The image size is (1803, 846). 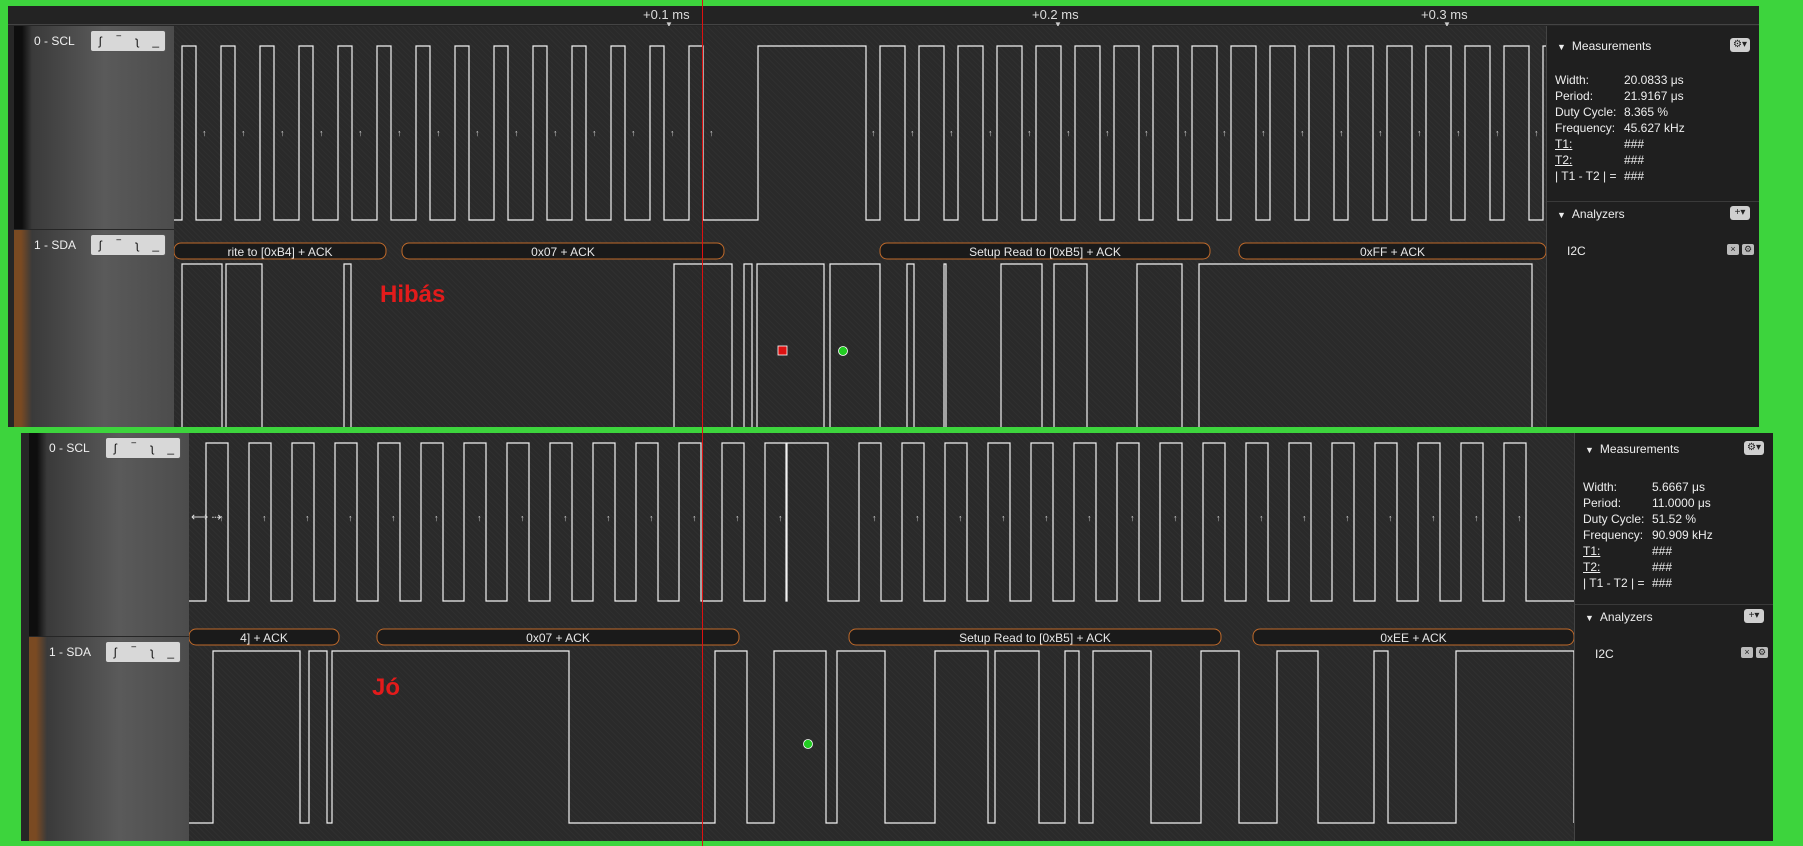 What do you see at coordinates (279, 252) in the screenshot?
I see `decoded-label: rite to [0xB4] + ACK` at bounding box center [279, 252].